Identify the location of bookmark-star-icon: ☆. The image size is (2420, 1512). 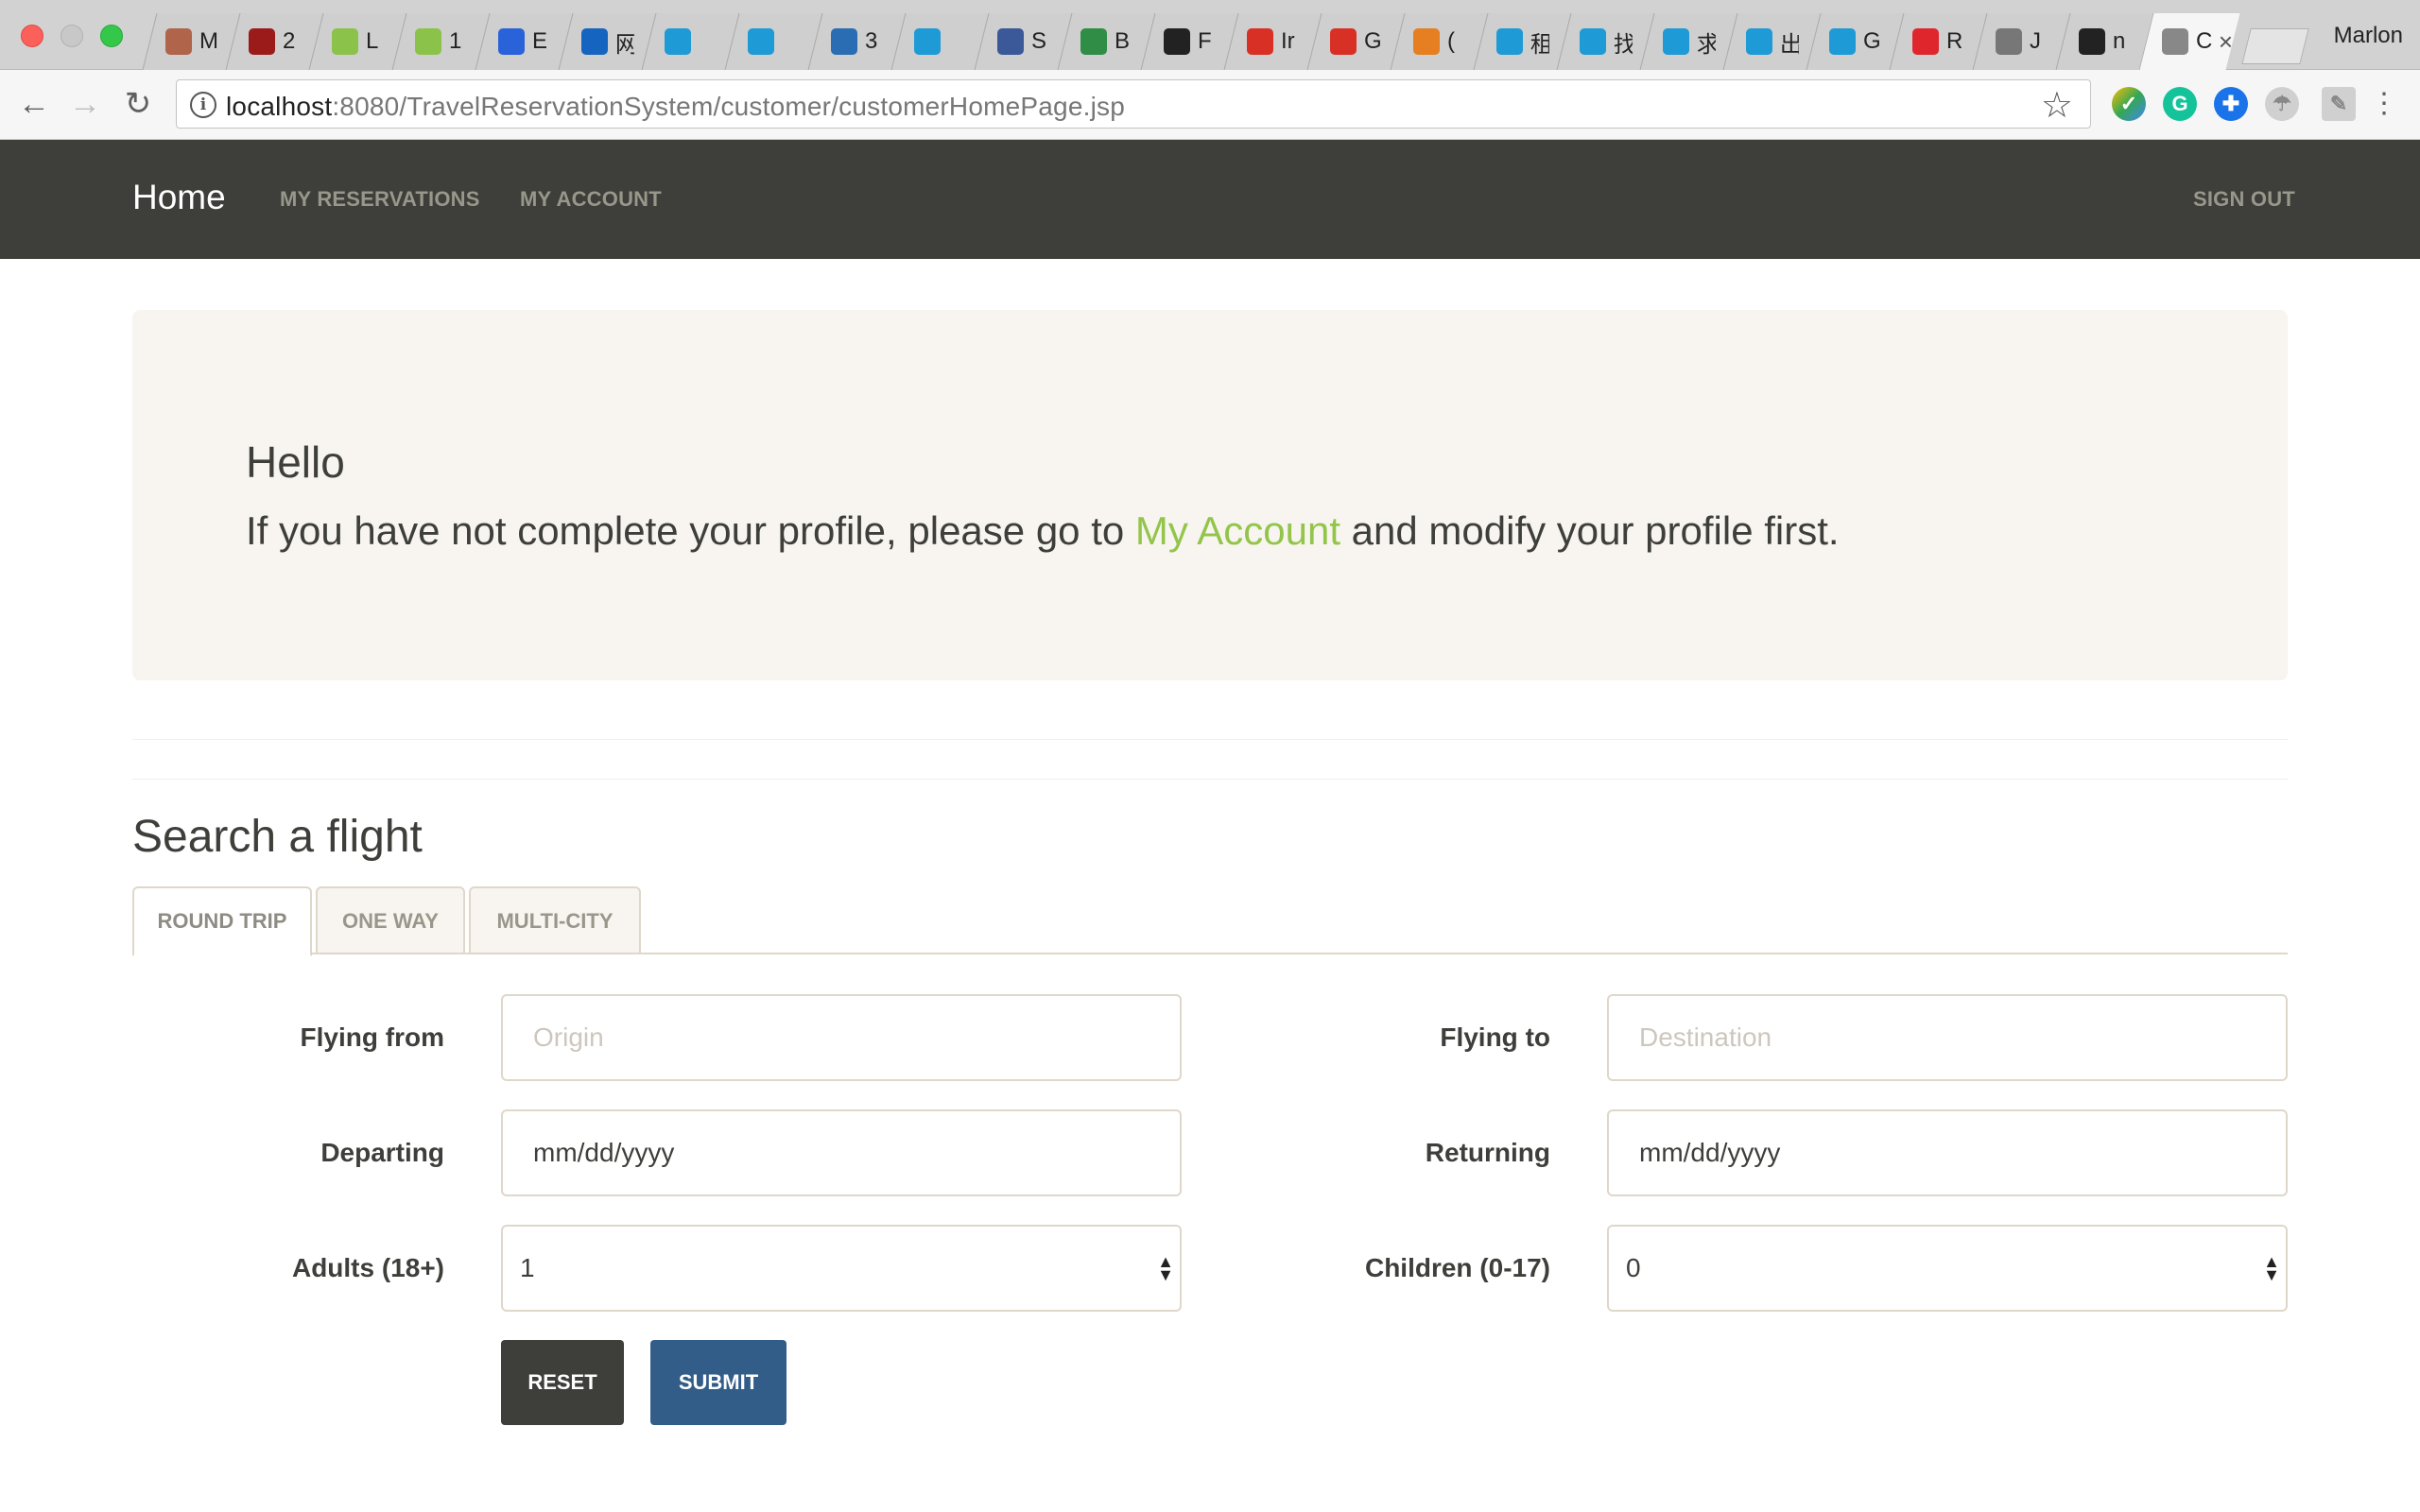
(2057, 105).